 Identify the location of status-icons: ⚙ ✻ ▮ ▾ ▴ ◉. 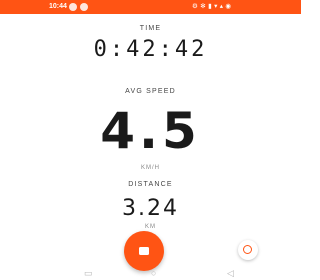
(212, 6).